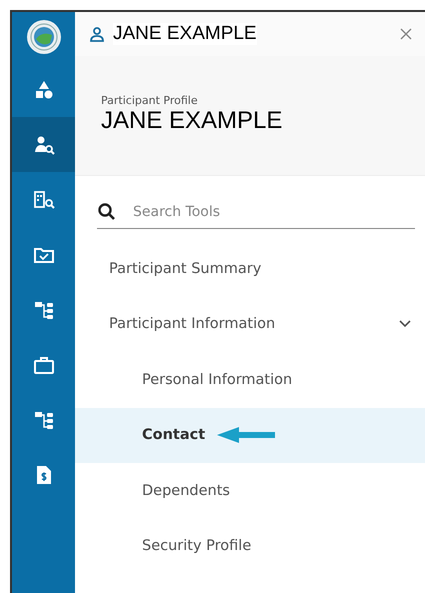 The width and height of the screenshot is (425, 593). What do you see at coordinates (250, 490) in the screenshot?
I see `menu-item: Dependents` at bounding box center [250, 490].